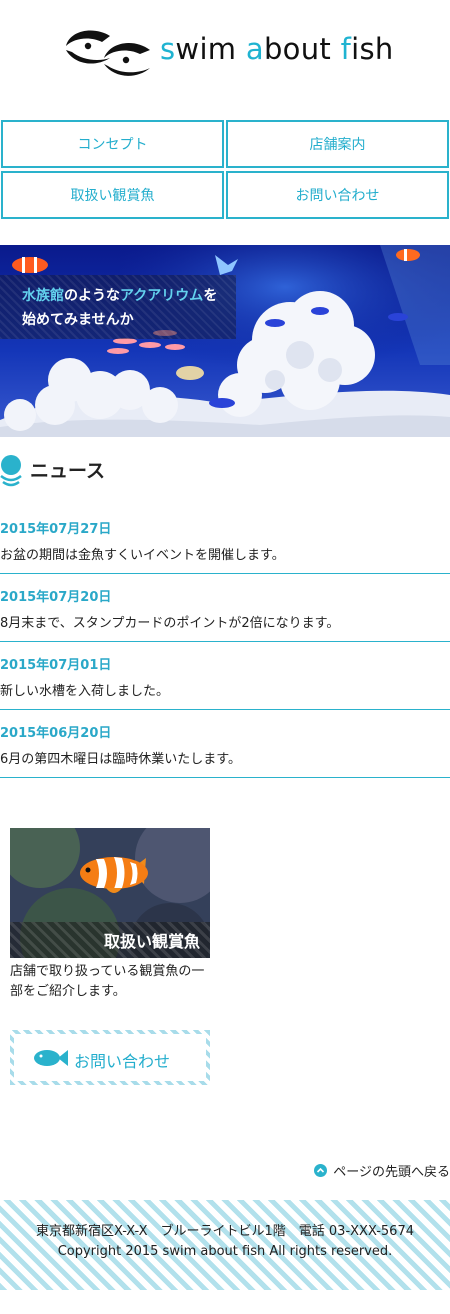 This screenshot has height=1314, width=450. I want to click on fish-card-label: 取扱い観賞魚, so click(110, 940).